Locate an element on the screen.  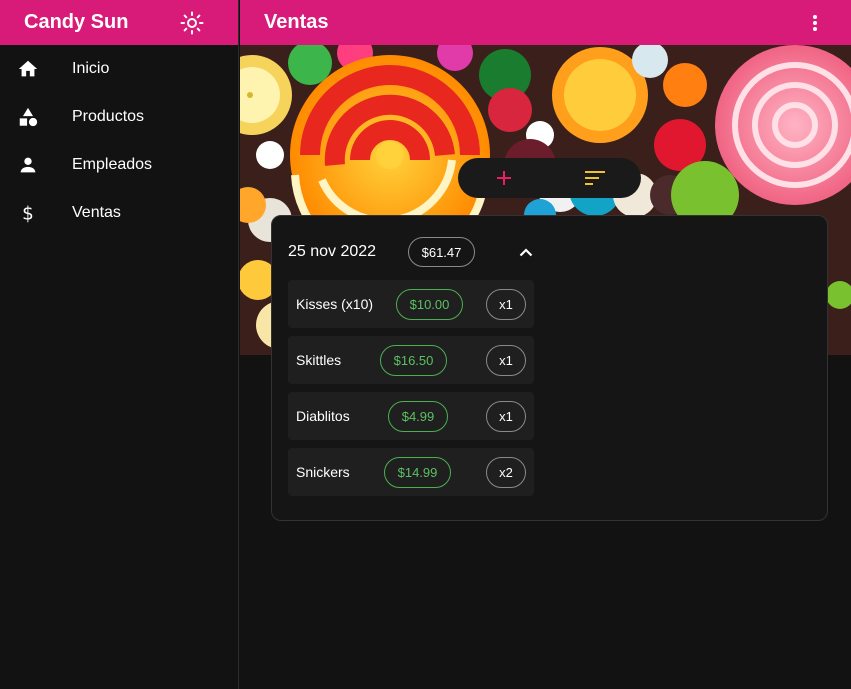
item-name: Kisses (x10) is located at coordinates (335, 304).